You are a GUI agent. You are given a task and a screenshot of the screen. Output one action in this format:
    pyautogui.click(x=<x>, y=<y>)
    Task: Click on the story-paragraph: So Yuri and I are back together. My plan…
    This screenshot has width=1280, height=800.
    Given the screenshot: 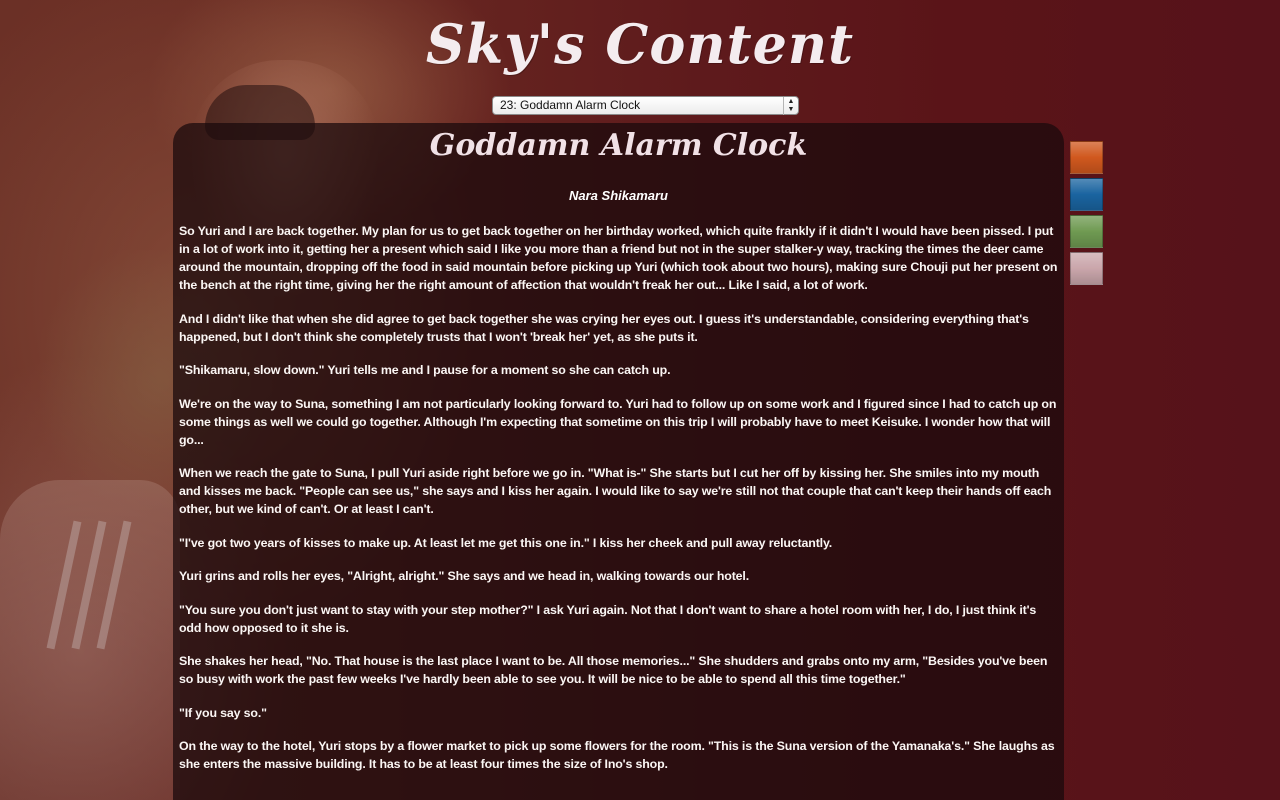 What is the action you would take?
    pyautogui.click(x=618, y=258)
    